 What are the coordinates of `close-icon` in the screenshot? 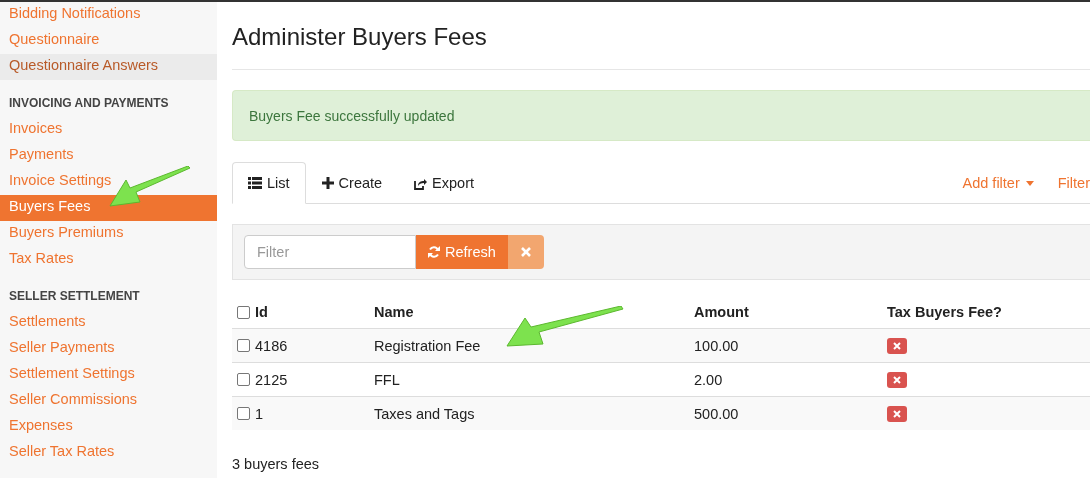 It's located at (525, 252).